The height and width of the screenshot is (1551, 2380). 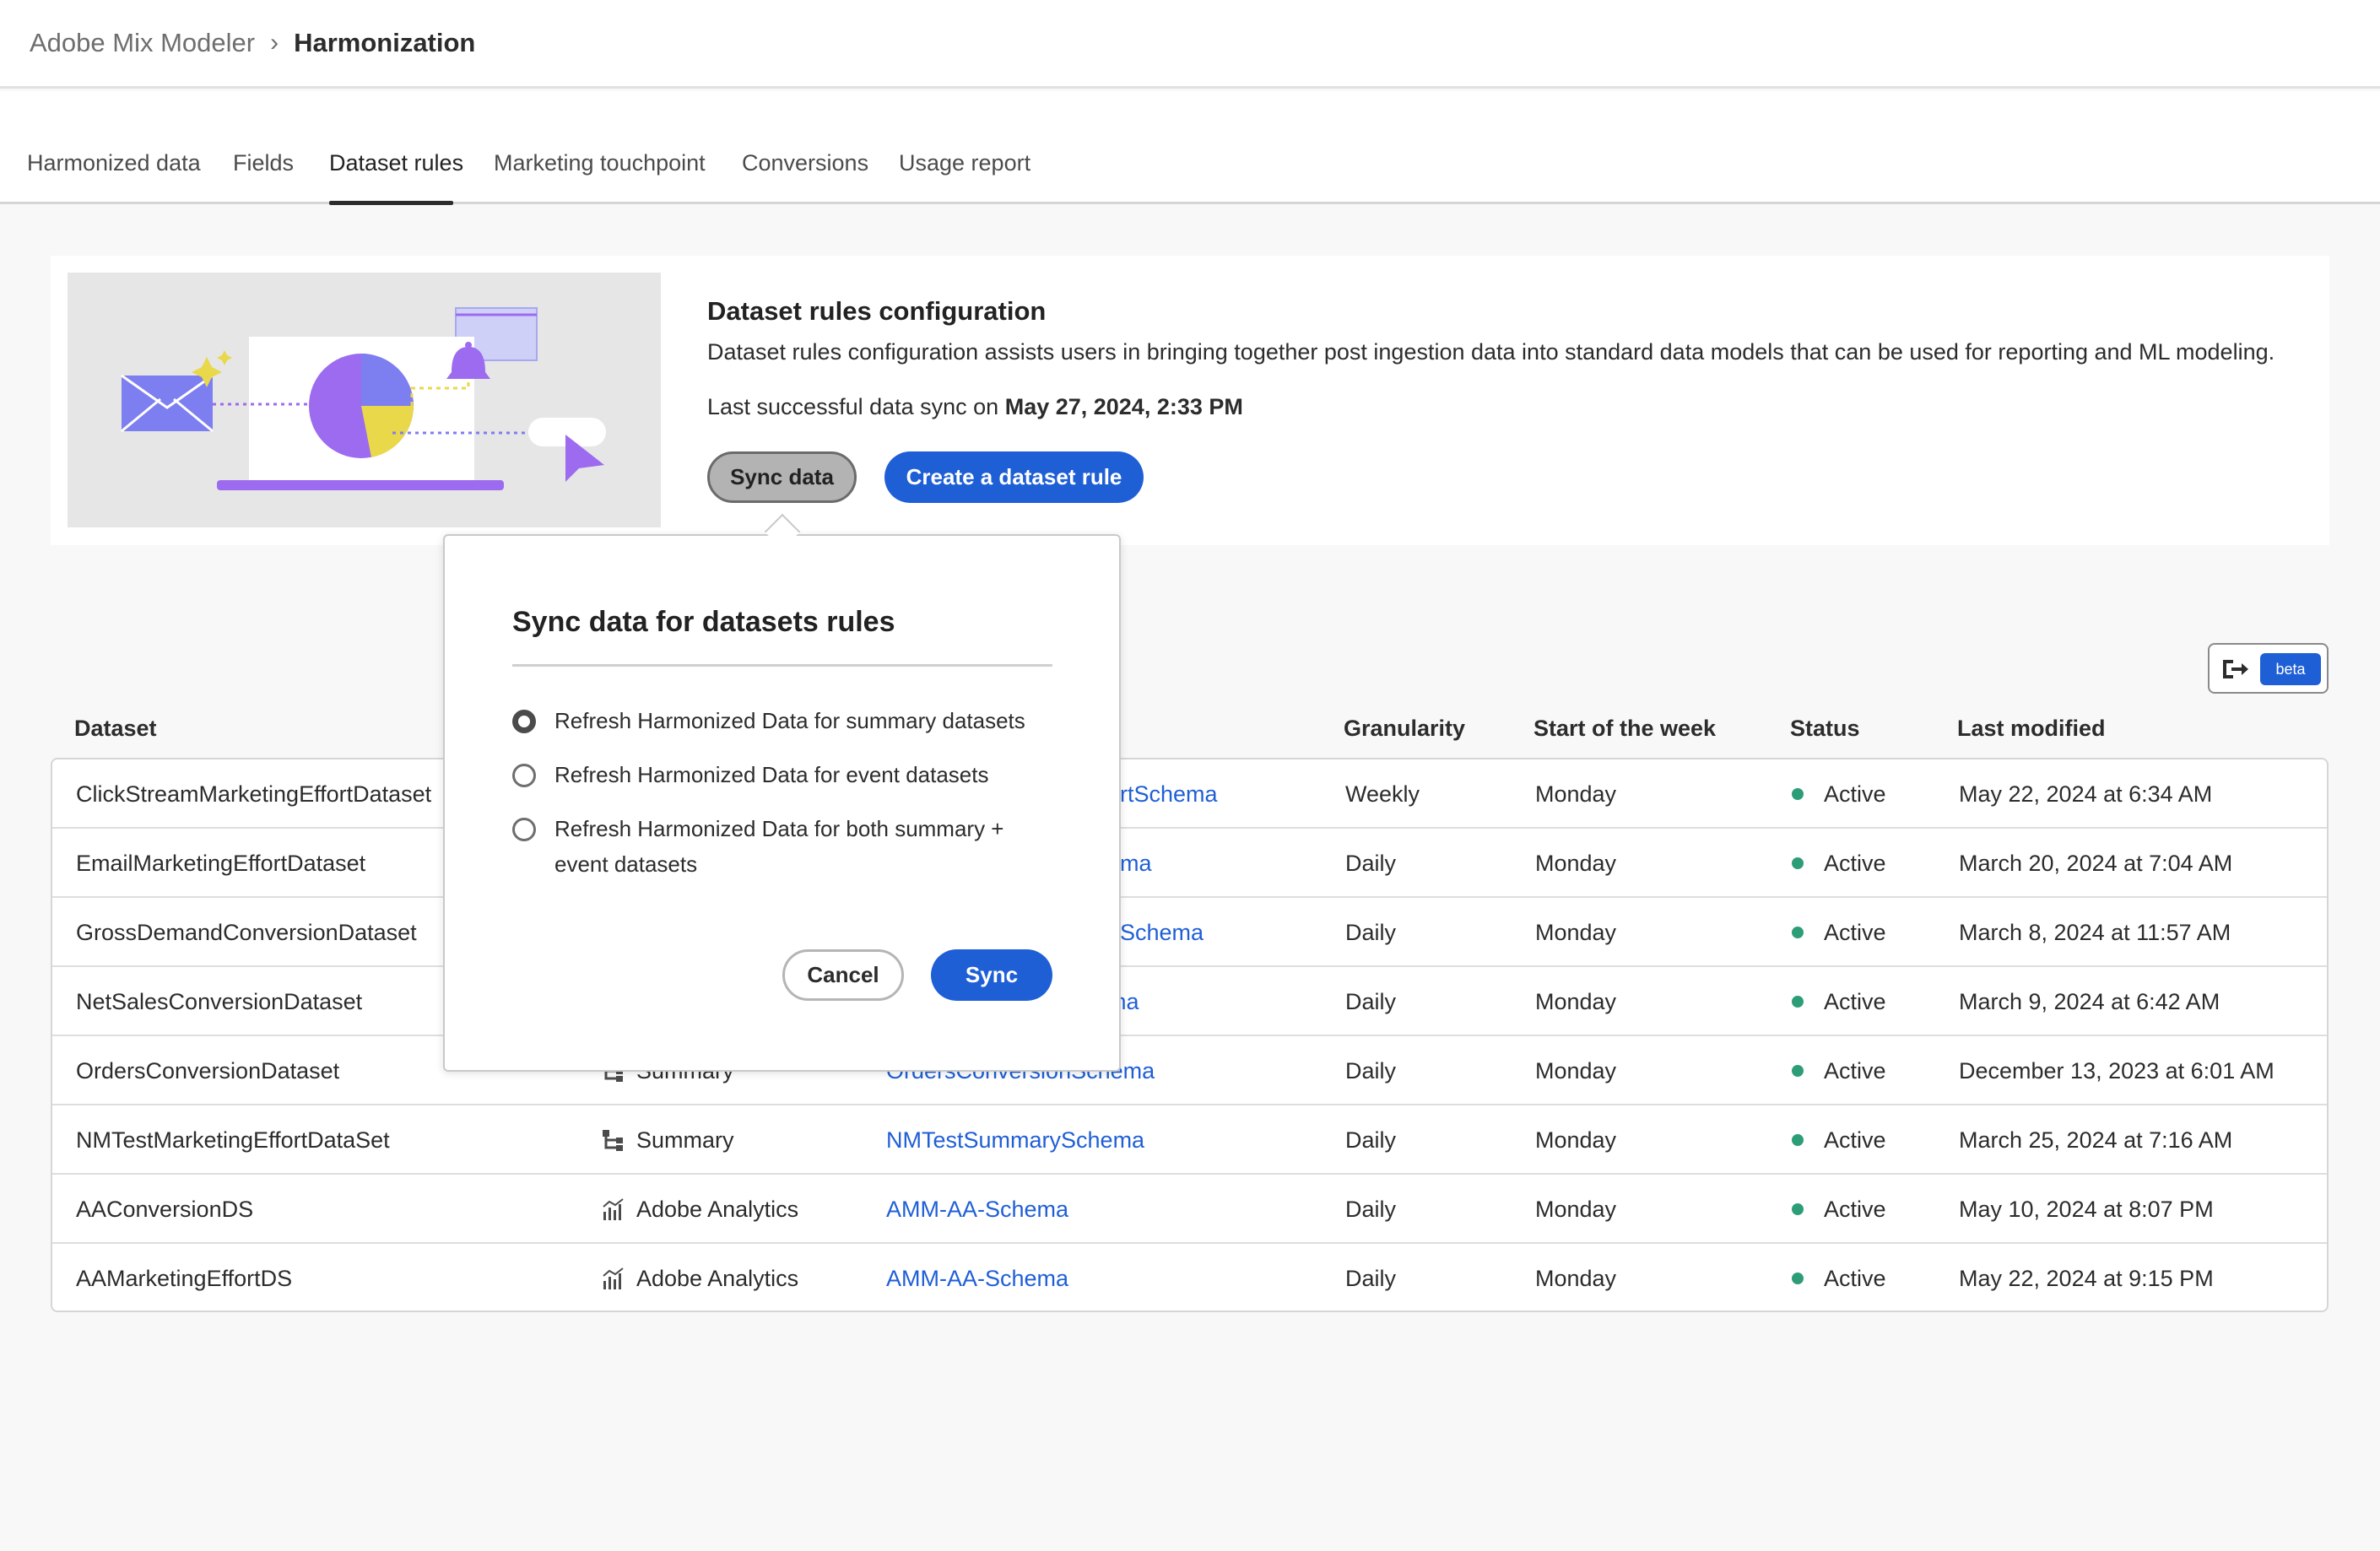 I want to click on dataset-name: OrdersConversionDataset, so click(x=208, y=1071).